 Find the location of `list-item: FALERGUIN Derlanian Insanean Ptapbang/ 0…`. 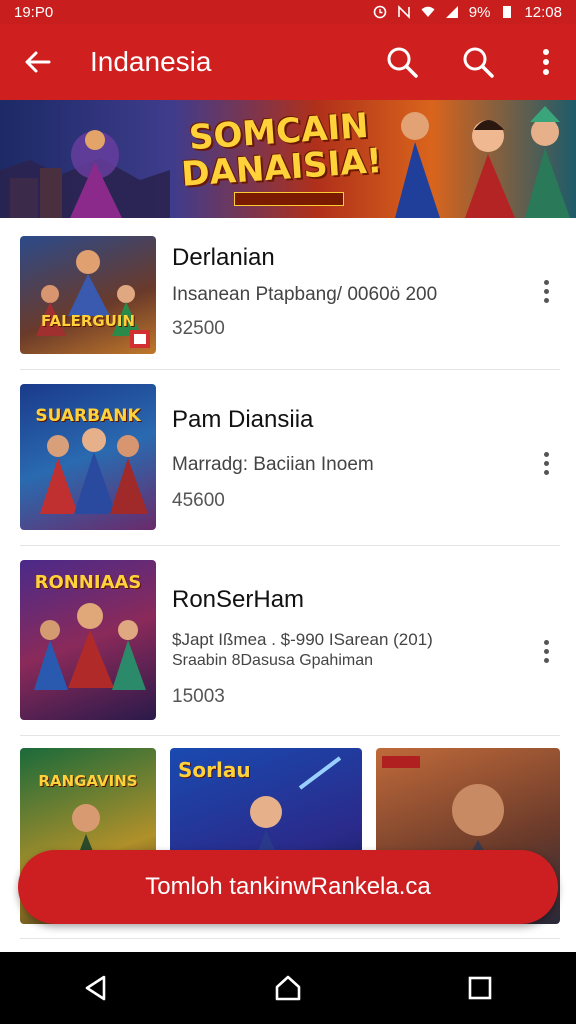

list-item: FALERGUIN Derlanian Insanean Ptapbang/ 0… is located at coordinates (290, 294).